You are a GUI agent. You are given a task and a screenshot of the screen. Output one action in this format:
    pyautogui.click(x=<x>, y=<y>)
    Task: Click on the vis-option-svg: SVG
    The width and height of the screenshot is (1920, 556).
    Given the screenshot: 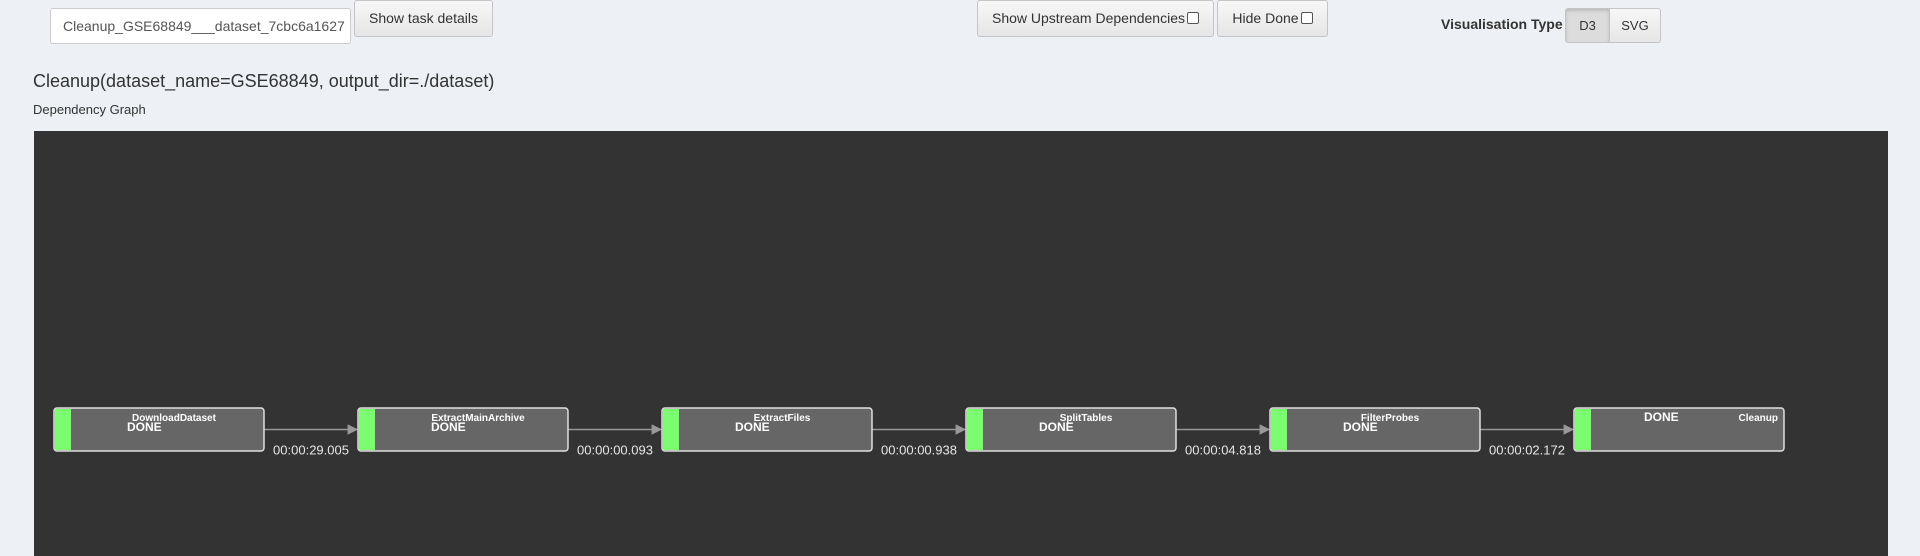 What is the action you would take?
    pyautogui.click(x=1635, y=25)
    